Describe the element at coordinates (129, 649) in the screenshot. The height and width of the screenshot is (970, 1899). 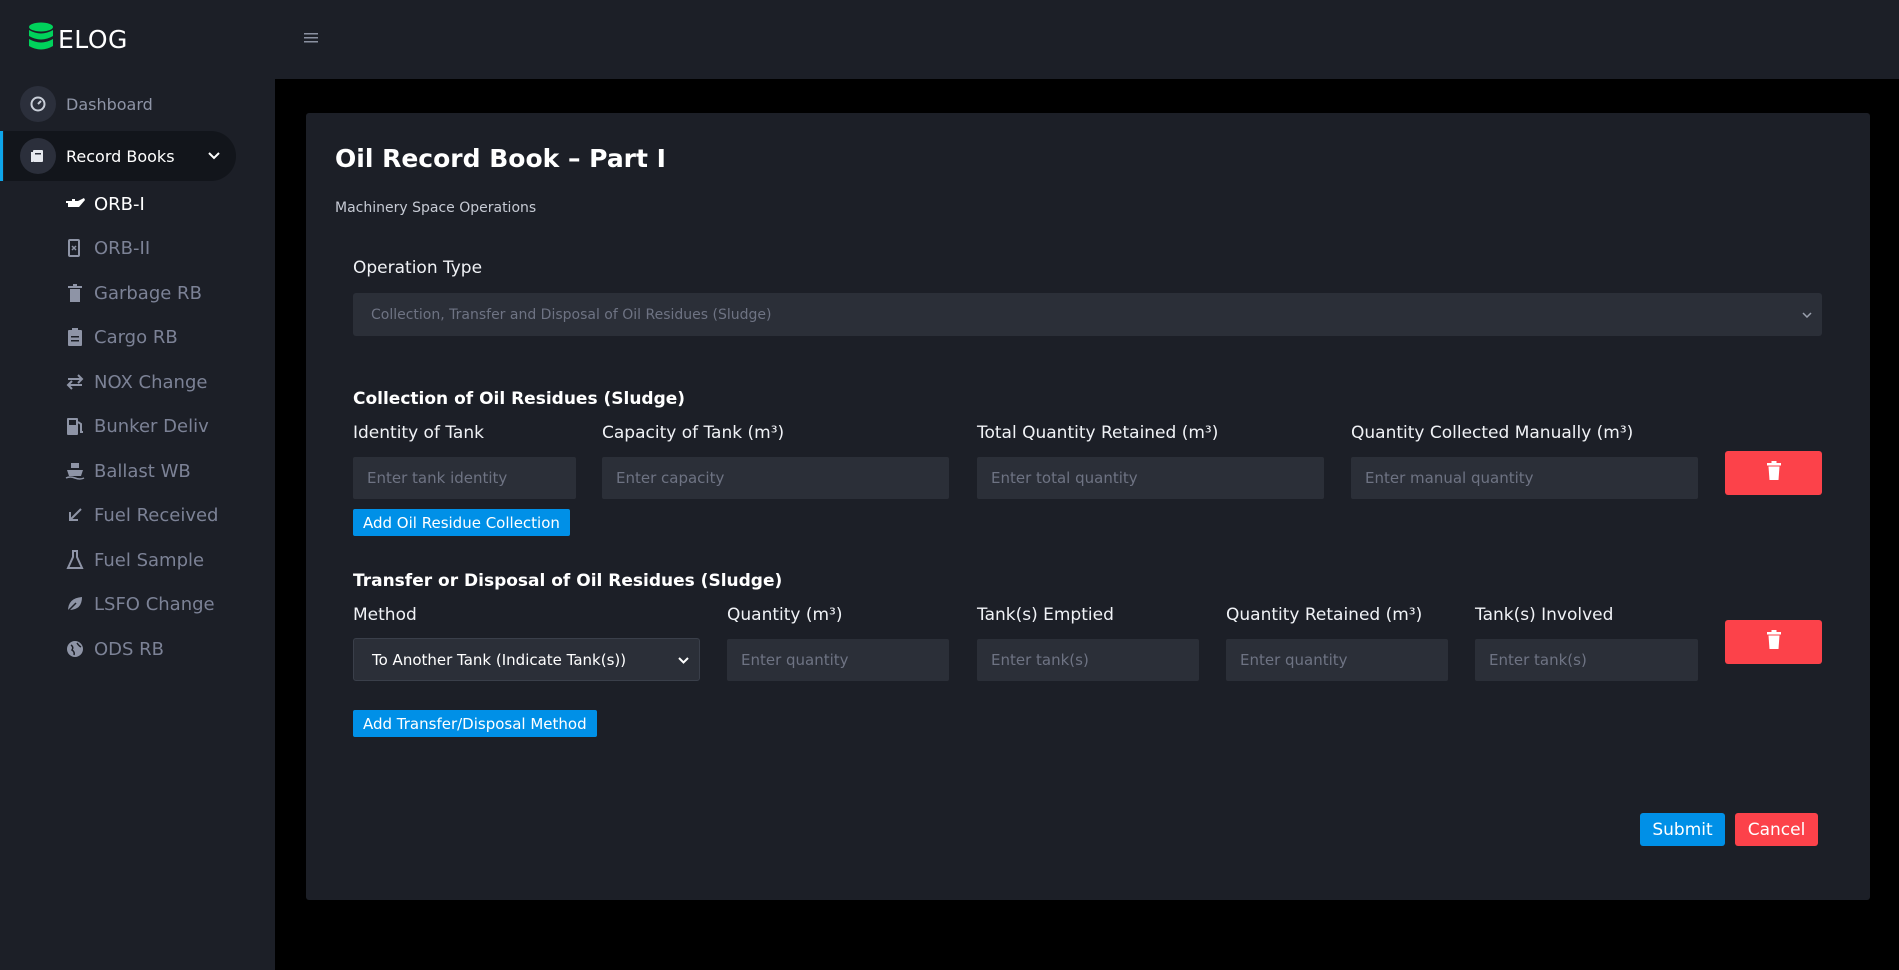
I see `sidebar-subitem-label: ODS RB` at that location.